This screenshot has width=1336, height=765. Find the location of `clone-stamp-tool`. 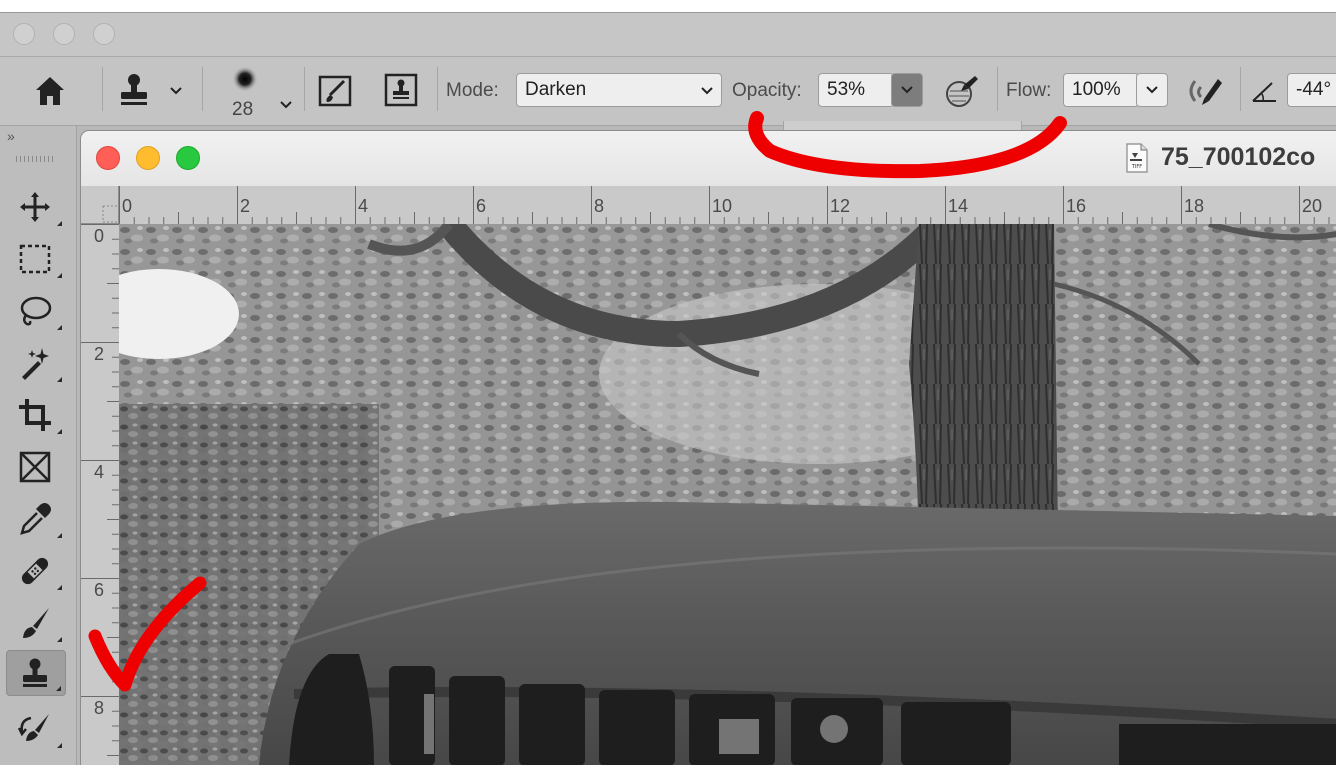

clone-stamp-tool is located at coordinates (36, 673).